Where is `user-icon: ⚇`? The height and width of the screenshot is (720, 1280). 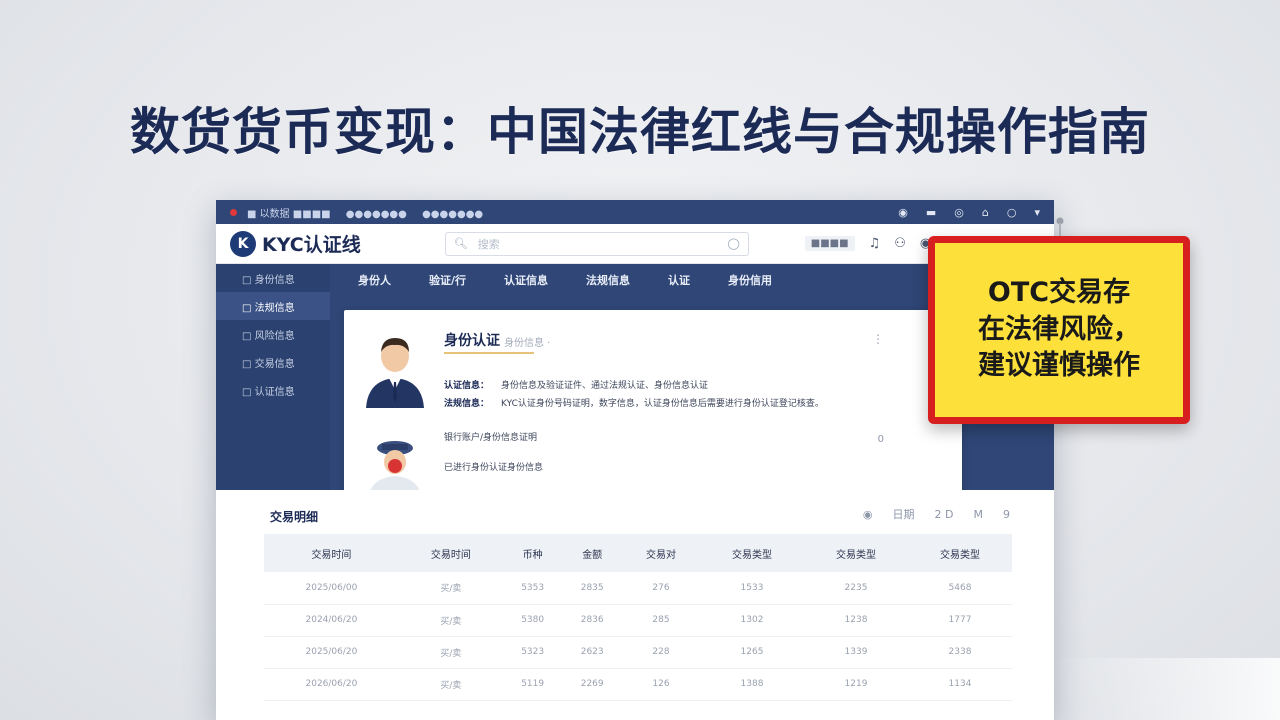 user-icon: ⚇ is located at coordinates (900, 243).